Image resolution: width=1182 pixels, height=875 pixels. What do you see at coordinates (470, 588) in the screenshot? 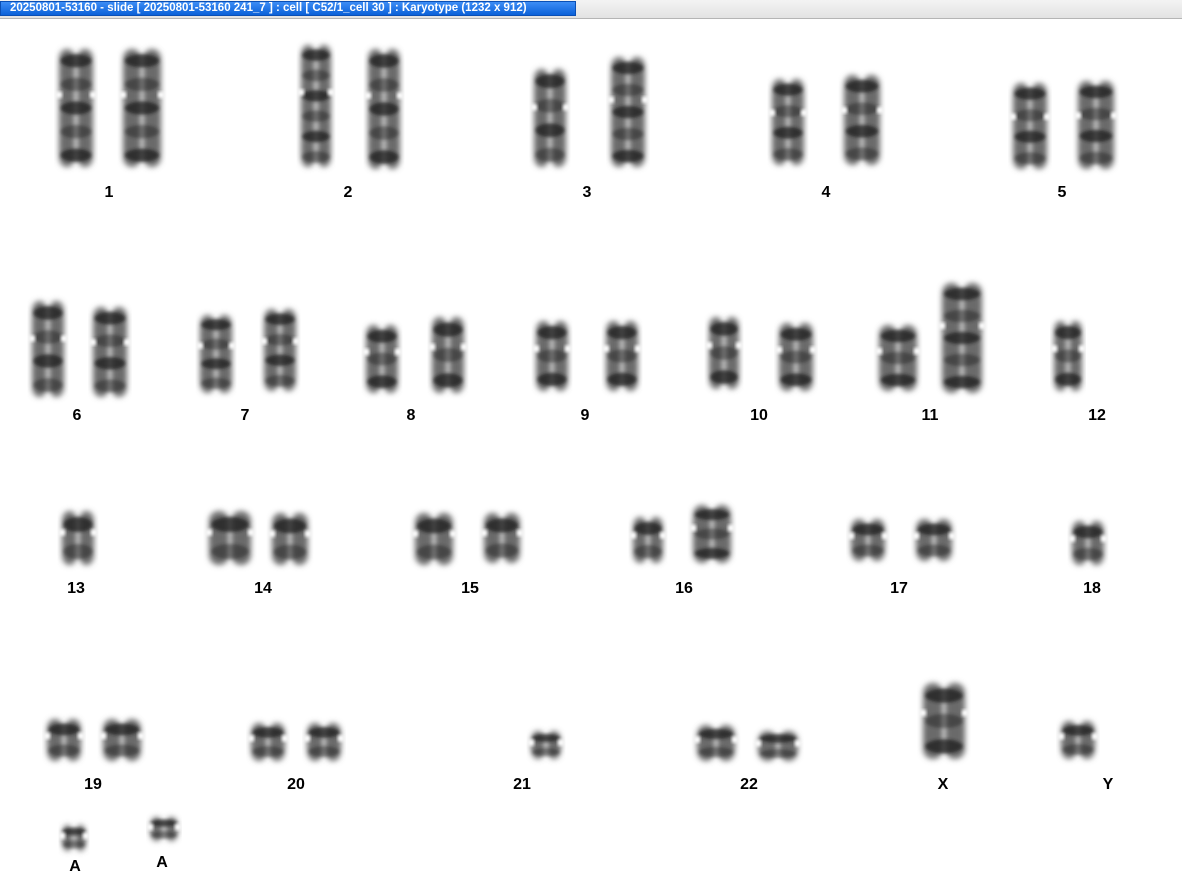
I see `karyotype-label: 15` at bounding box center [470, 588].